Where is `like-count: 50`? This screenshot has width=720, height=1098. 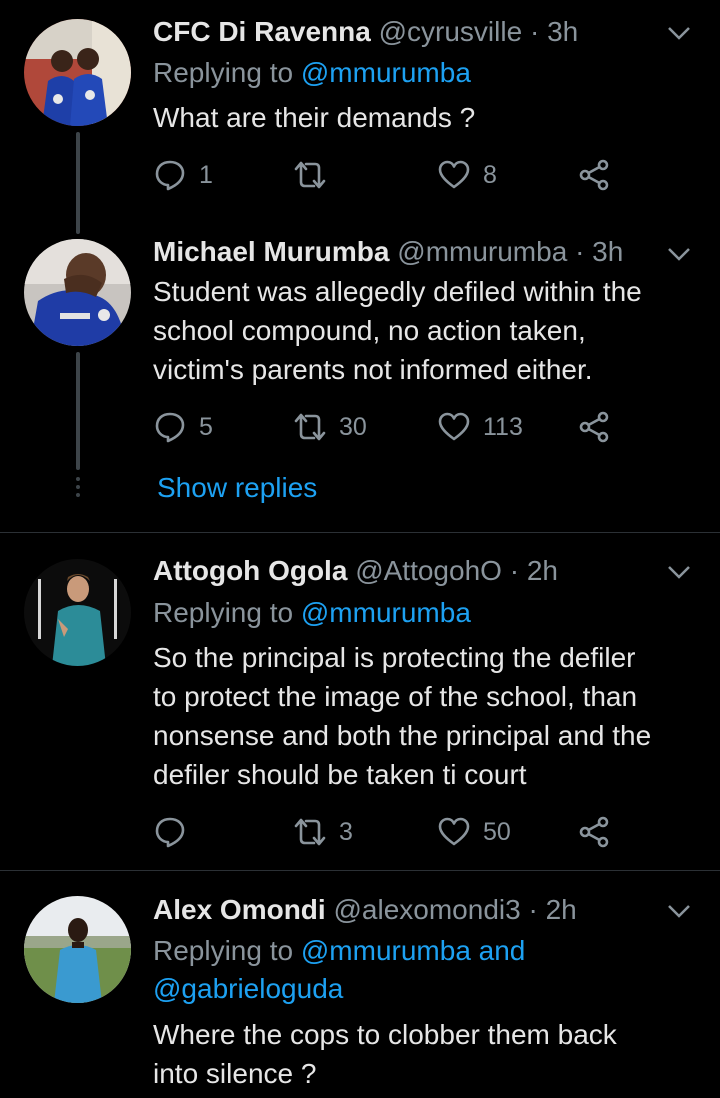 like-count: 50 is located at coordinates (497, 831).